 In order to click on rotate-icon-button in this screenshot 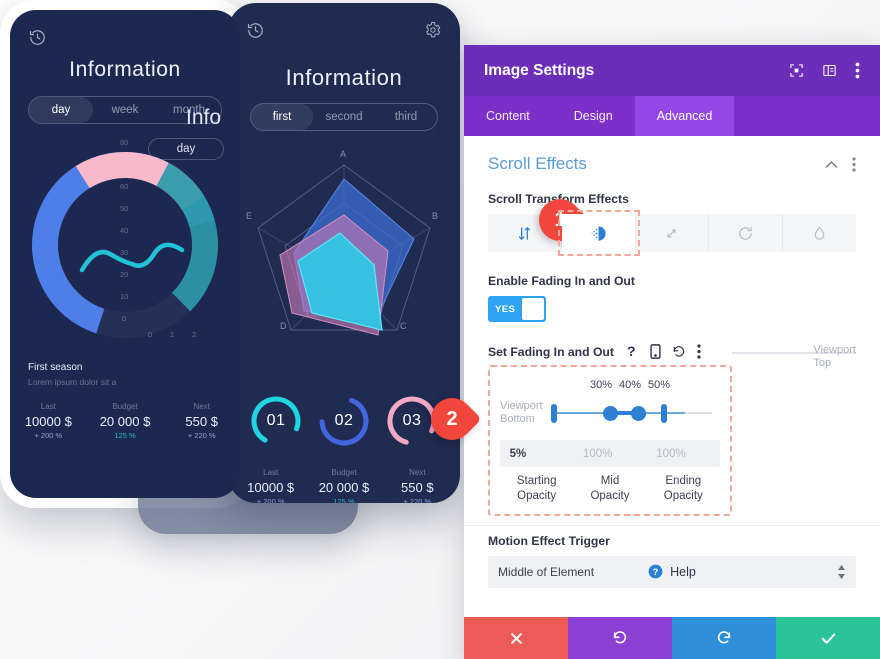, I will do `click(746, 233)`.